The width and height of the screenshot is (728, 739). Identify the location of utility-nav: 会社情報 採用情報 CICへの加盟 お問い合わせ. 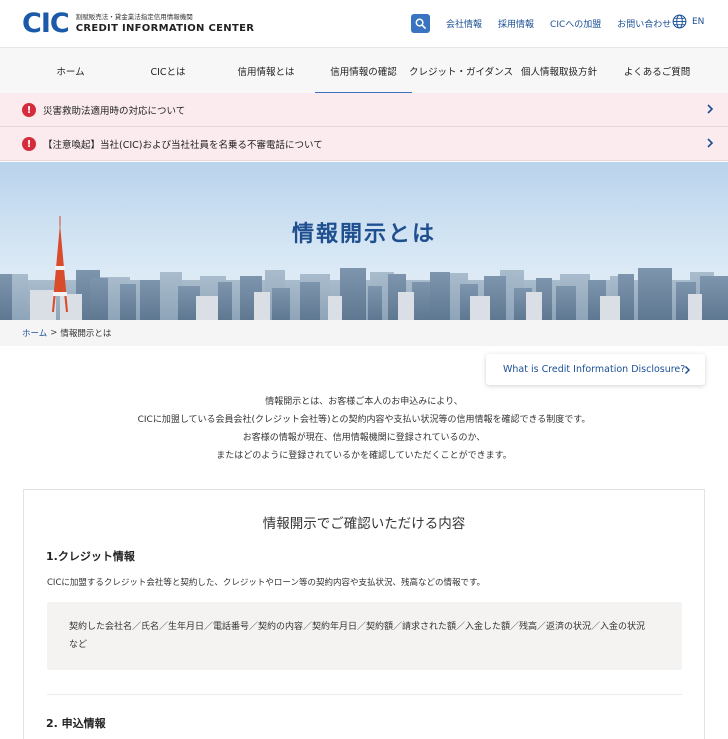
(566, 23).